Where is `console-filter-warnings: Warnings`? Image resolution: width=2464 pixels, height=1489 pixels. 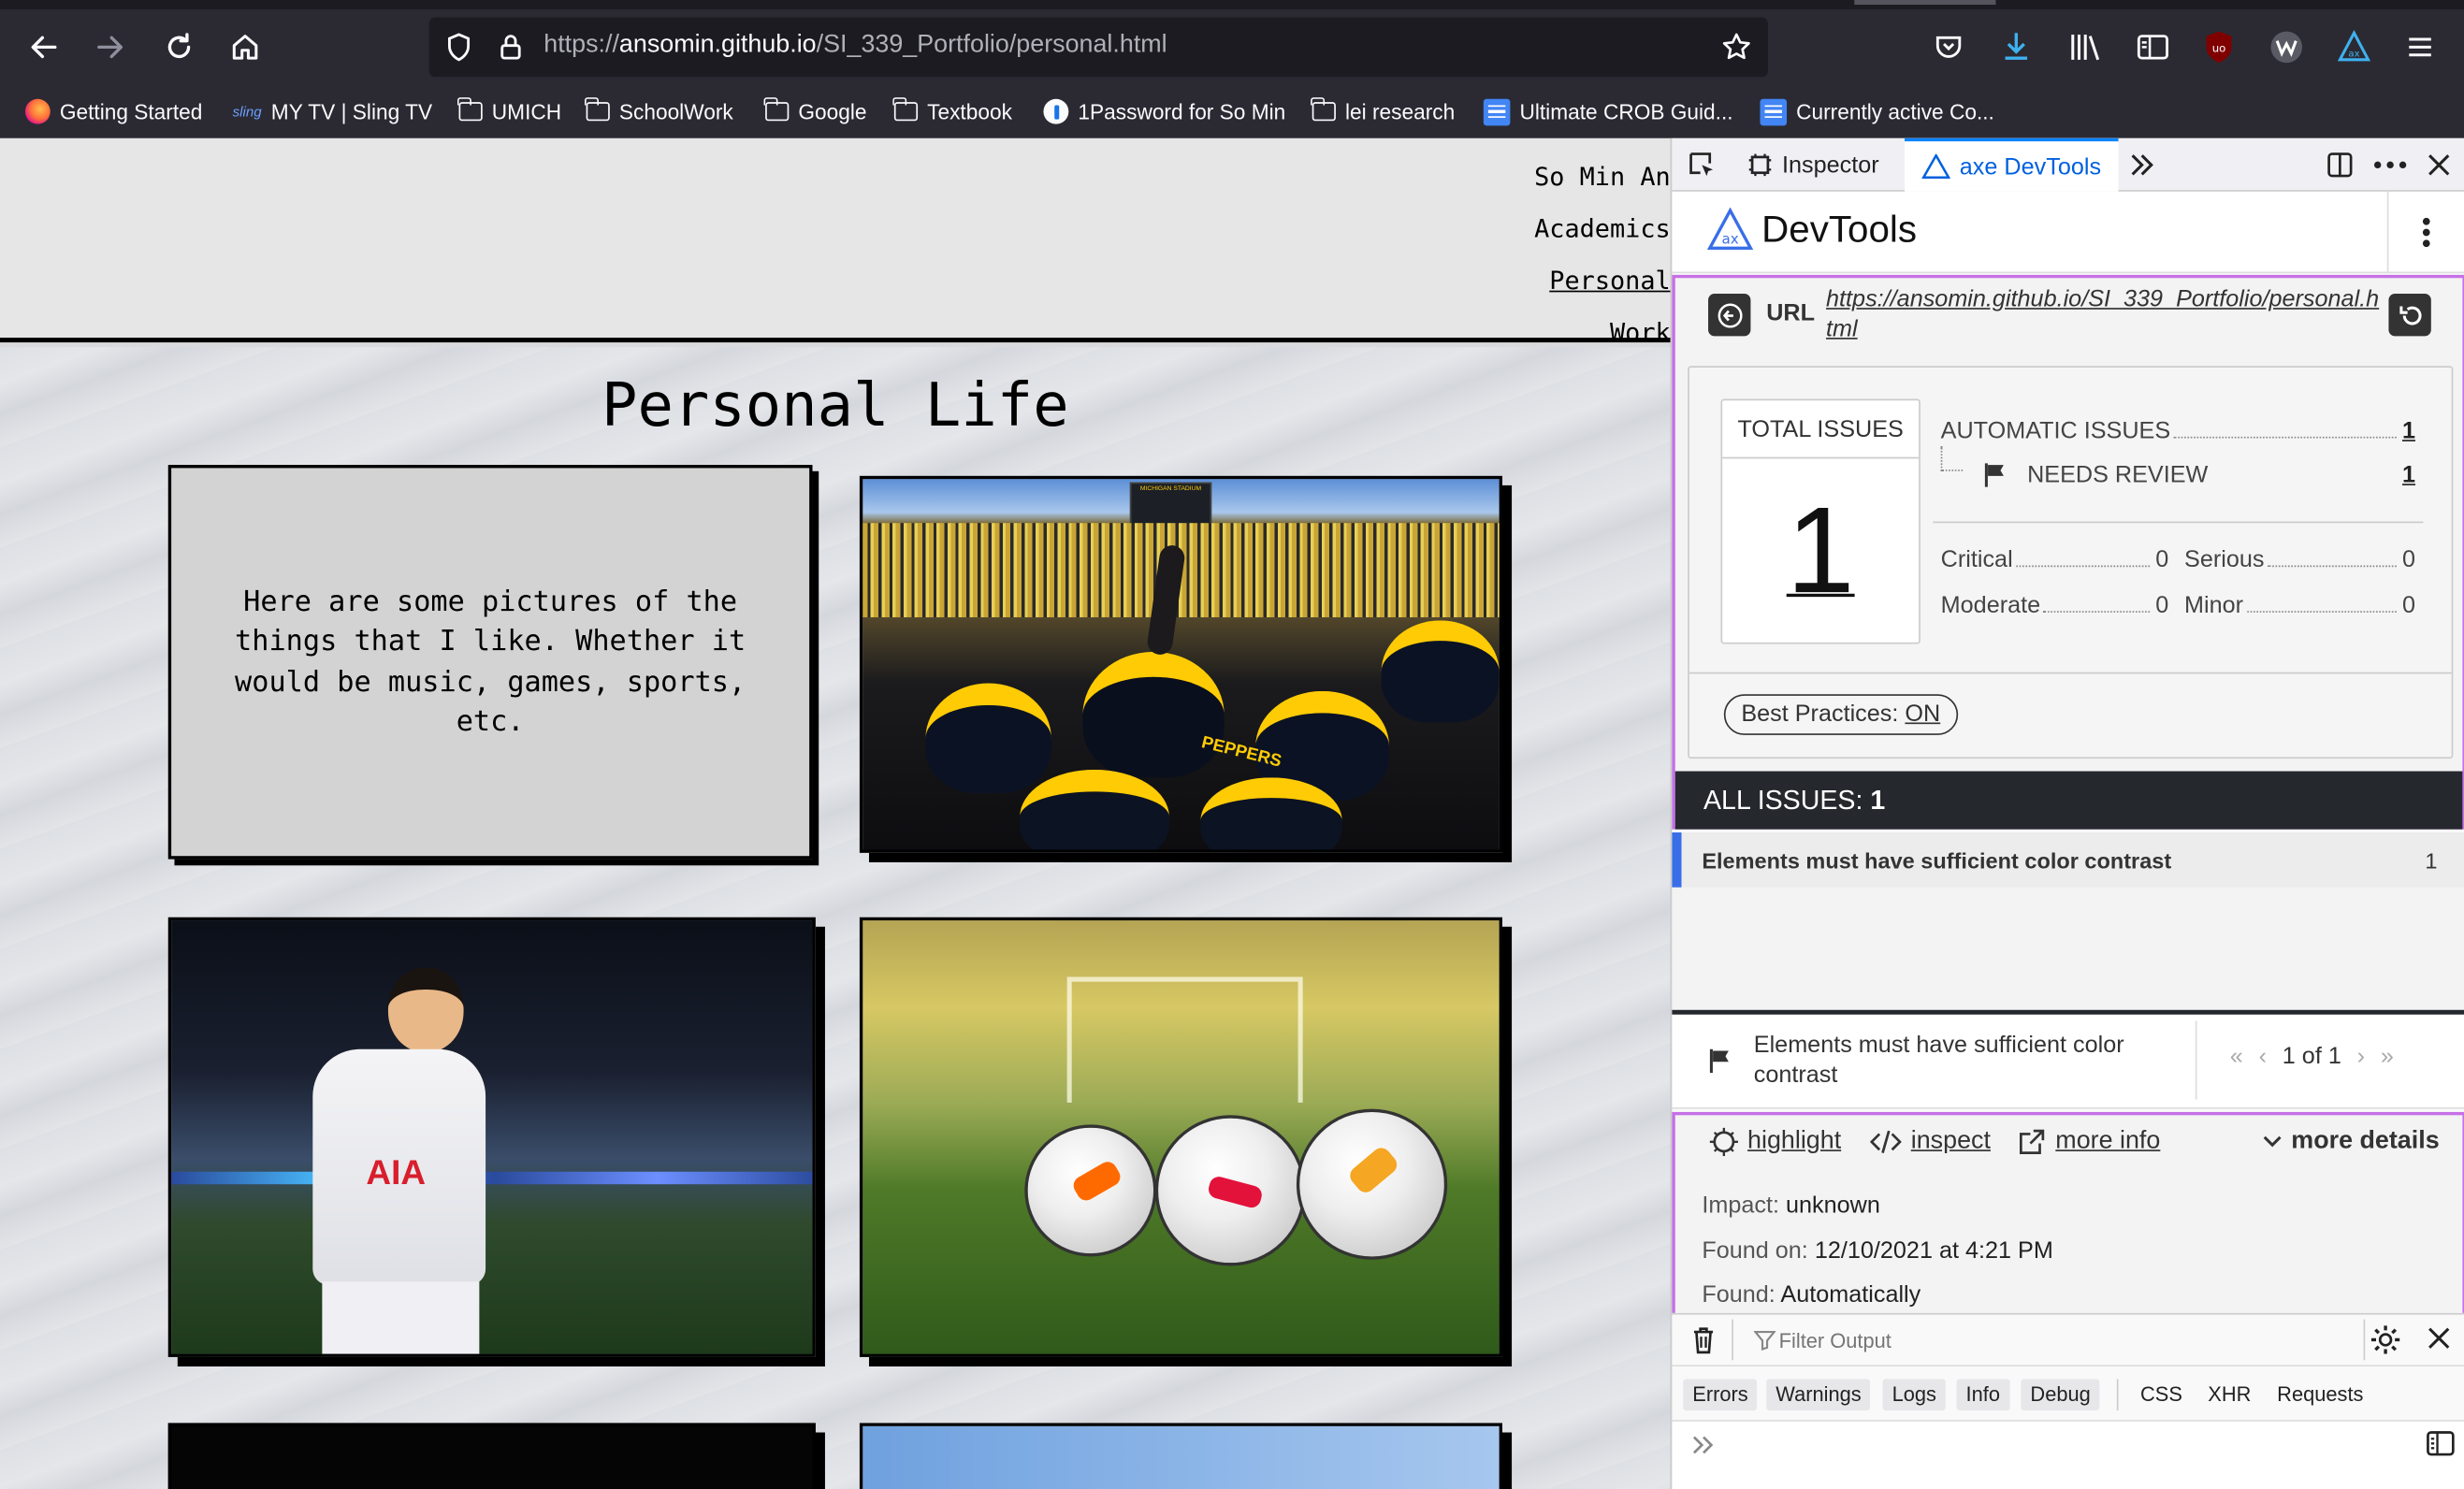
console-filter-warnings: Warnings is located at coordinates (1819, 1395).